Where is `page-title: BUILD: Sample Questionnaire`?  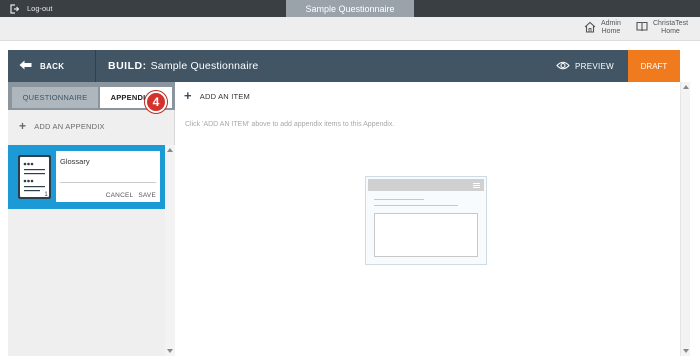 page-title: BUILD: Sample Questionnaire is located at coordinates (183, 66).